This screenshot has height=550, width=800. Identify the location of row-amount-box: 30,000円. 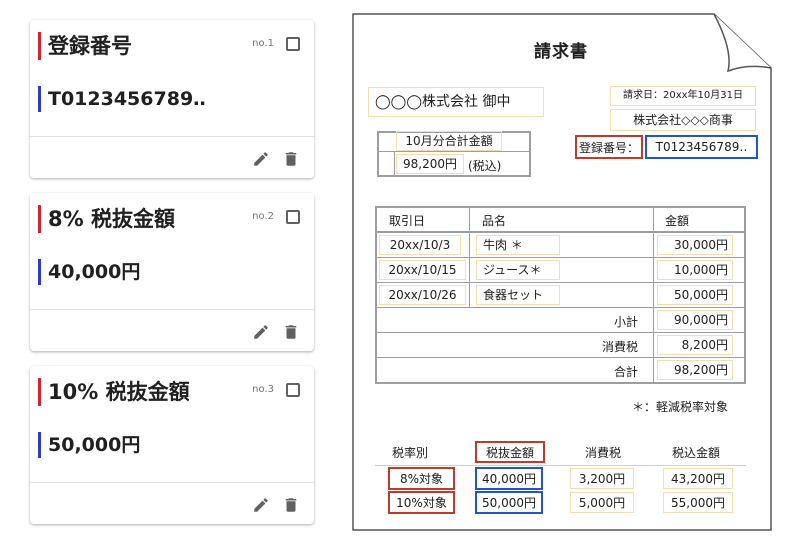
(695, 245).